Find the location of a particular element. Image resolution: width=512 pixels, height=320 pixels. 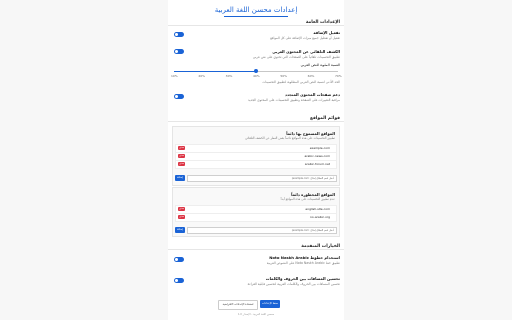

title-underline is located at coordinates (256, 16).